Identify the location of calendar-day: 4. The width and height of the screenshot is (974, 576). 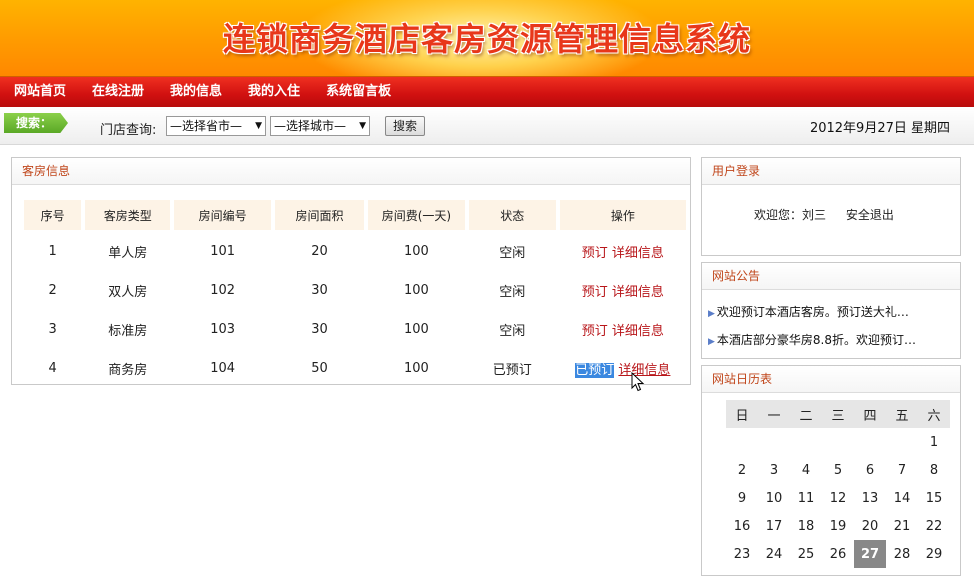
(806, 470).